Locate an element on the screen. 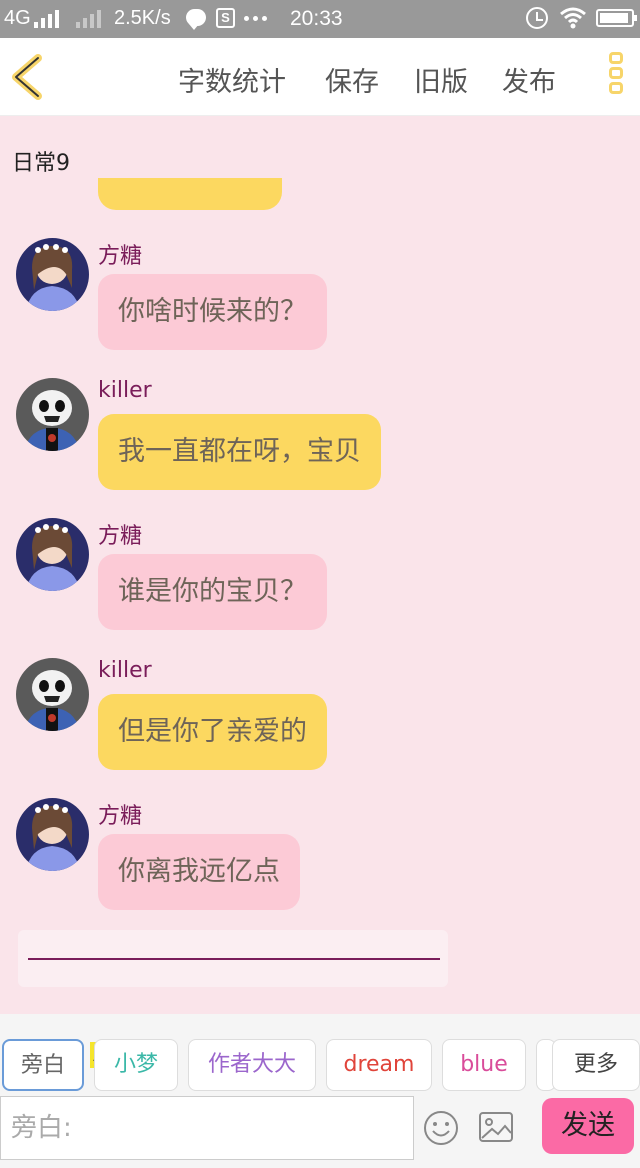 Image resolution: width=640 pixels, height=1168 pixels. role-selector-bar: 旁白 主 小梦 作者大大 dream blue 更多 is located at coordinates (320, 1055).